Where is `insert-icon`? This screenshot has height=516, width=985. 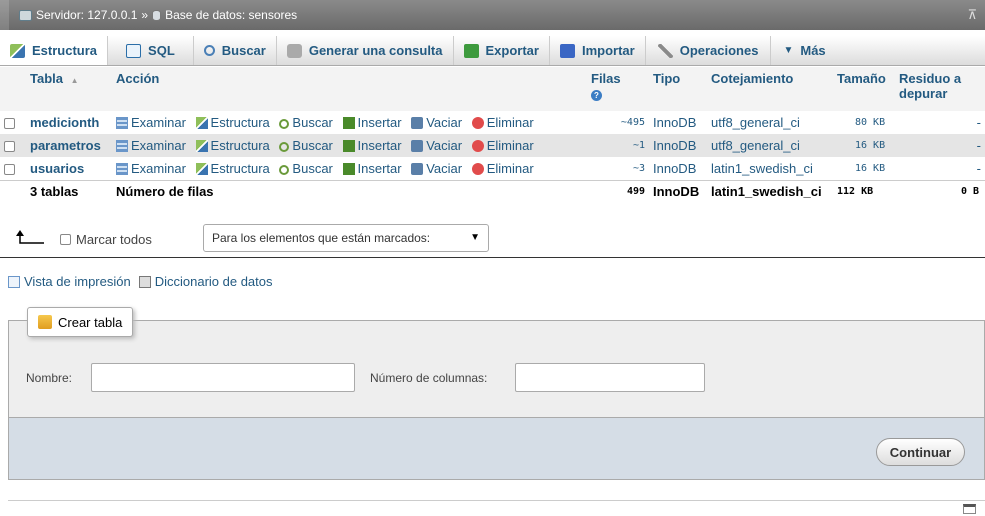 insert-icon is located at coordinates (348, 123).